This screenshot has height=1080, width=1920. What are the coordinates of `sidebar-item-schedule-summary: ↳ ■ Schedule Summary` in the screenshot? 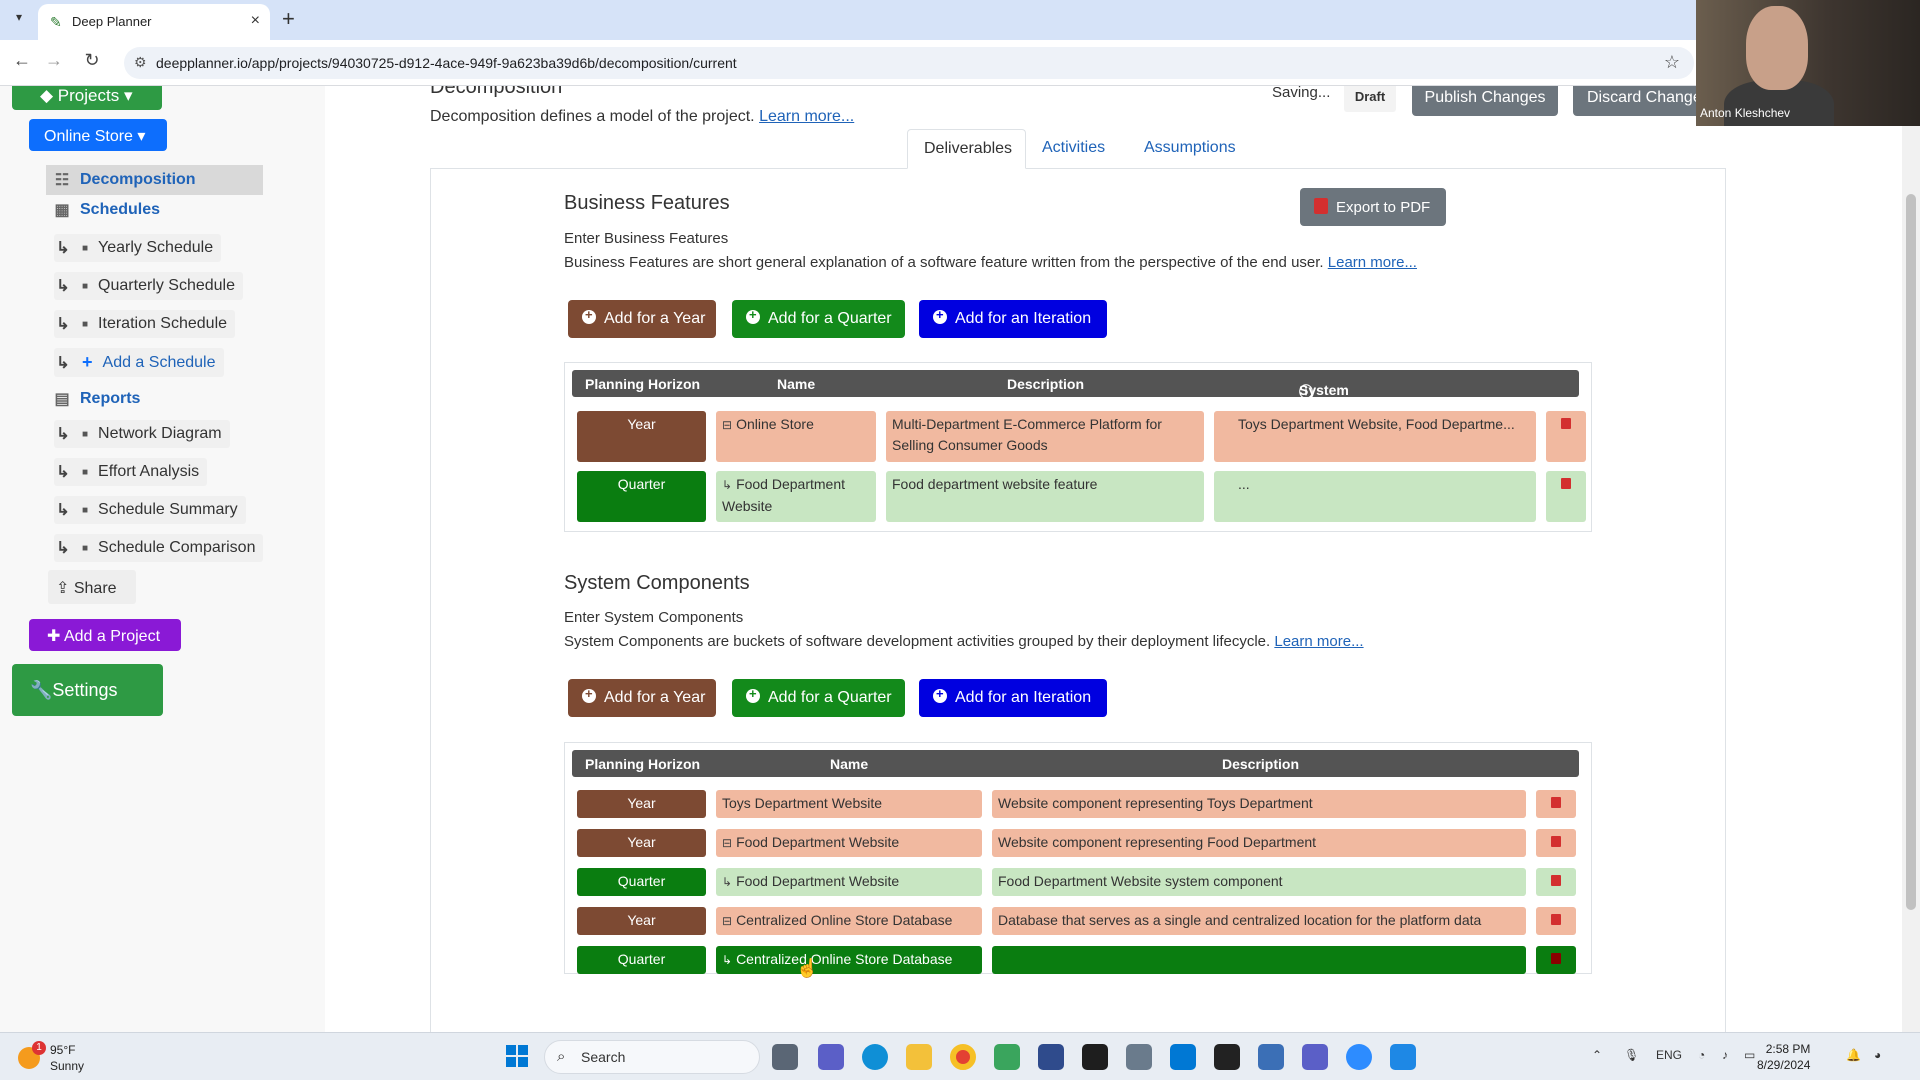 It's located at (150, 510).